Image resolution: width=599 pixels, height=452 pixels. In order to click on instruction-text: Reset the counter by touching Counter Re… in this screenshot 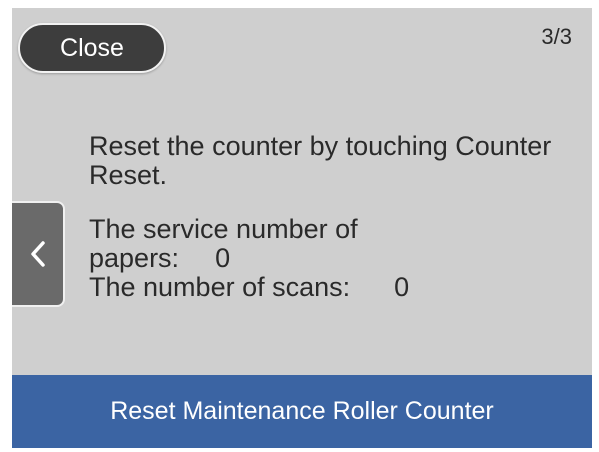, I will do `click(320, 160)`.